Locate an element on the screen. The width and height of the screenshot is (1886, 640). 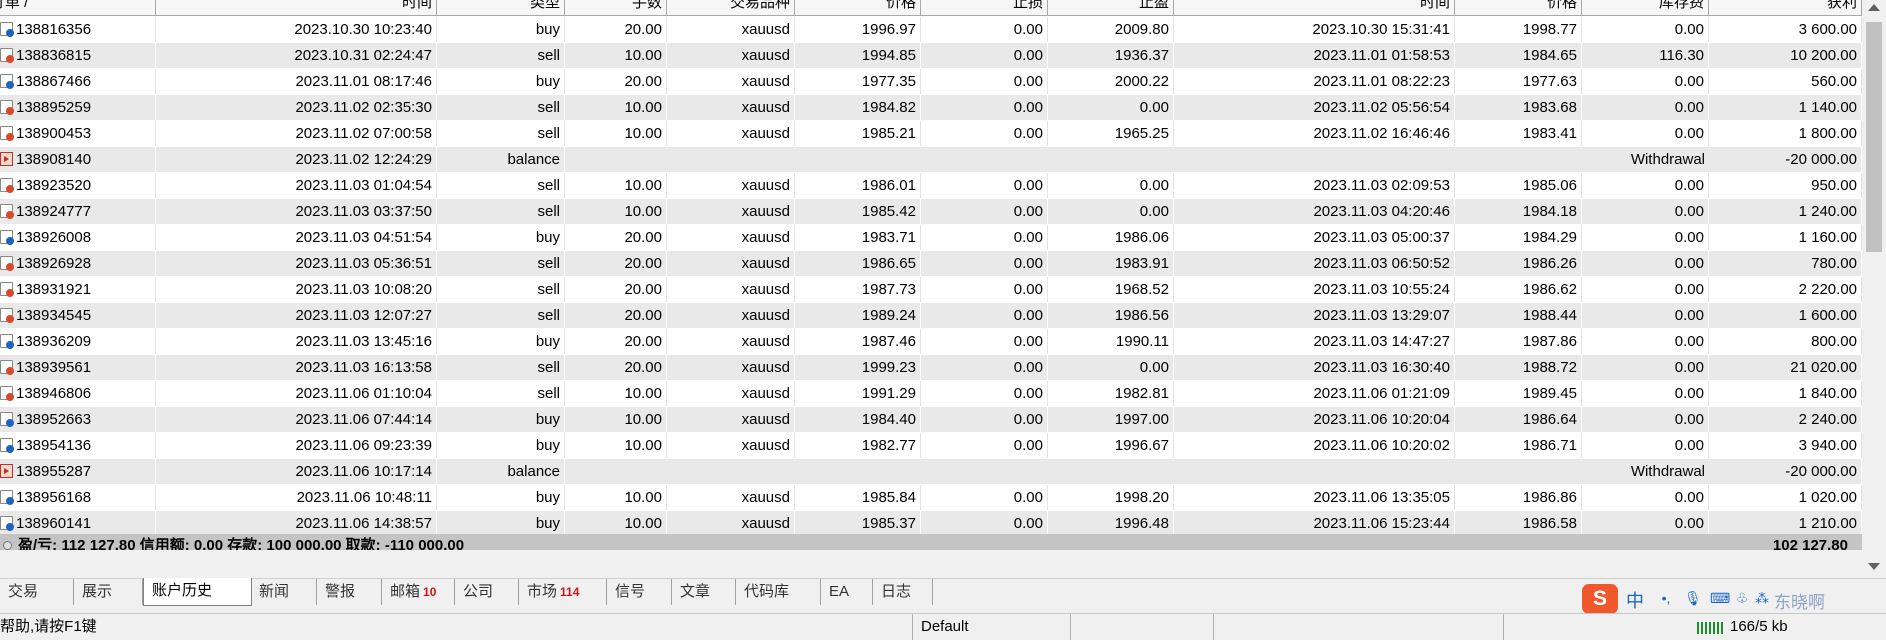
tab-9: 文章 is located at coordinates (704, 592).